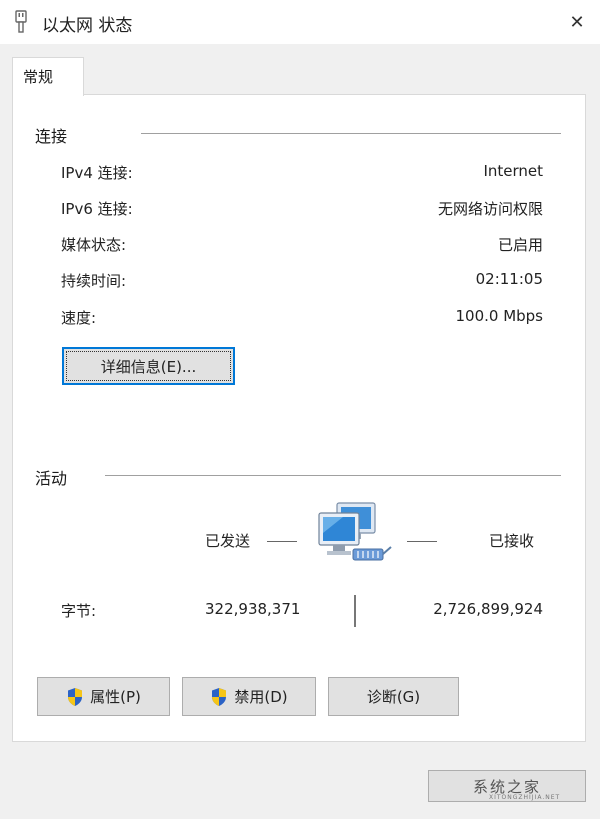  I want to click on tab-general: 常规, so click(48, 76).